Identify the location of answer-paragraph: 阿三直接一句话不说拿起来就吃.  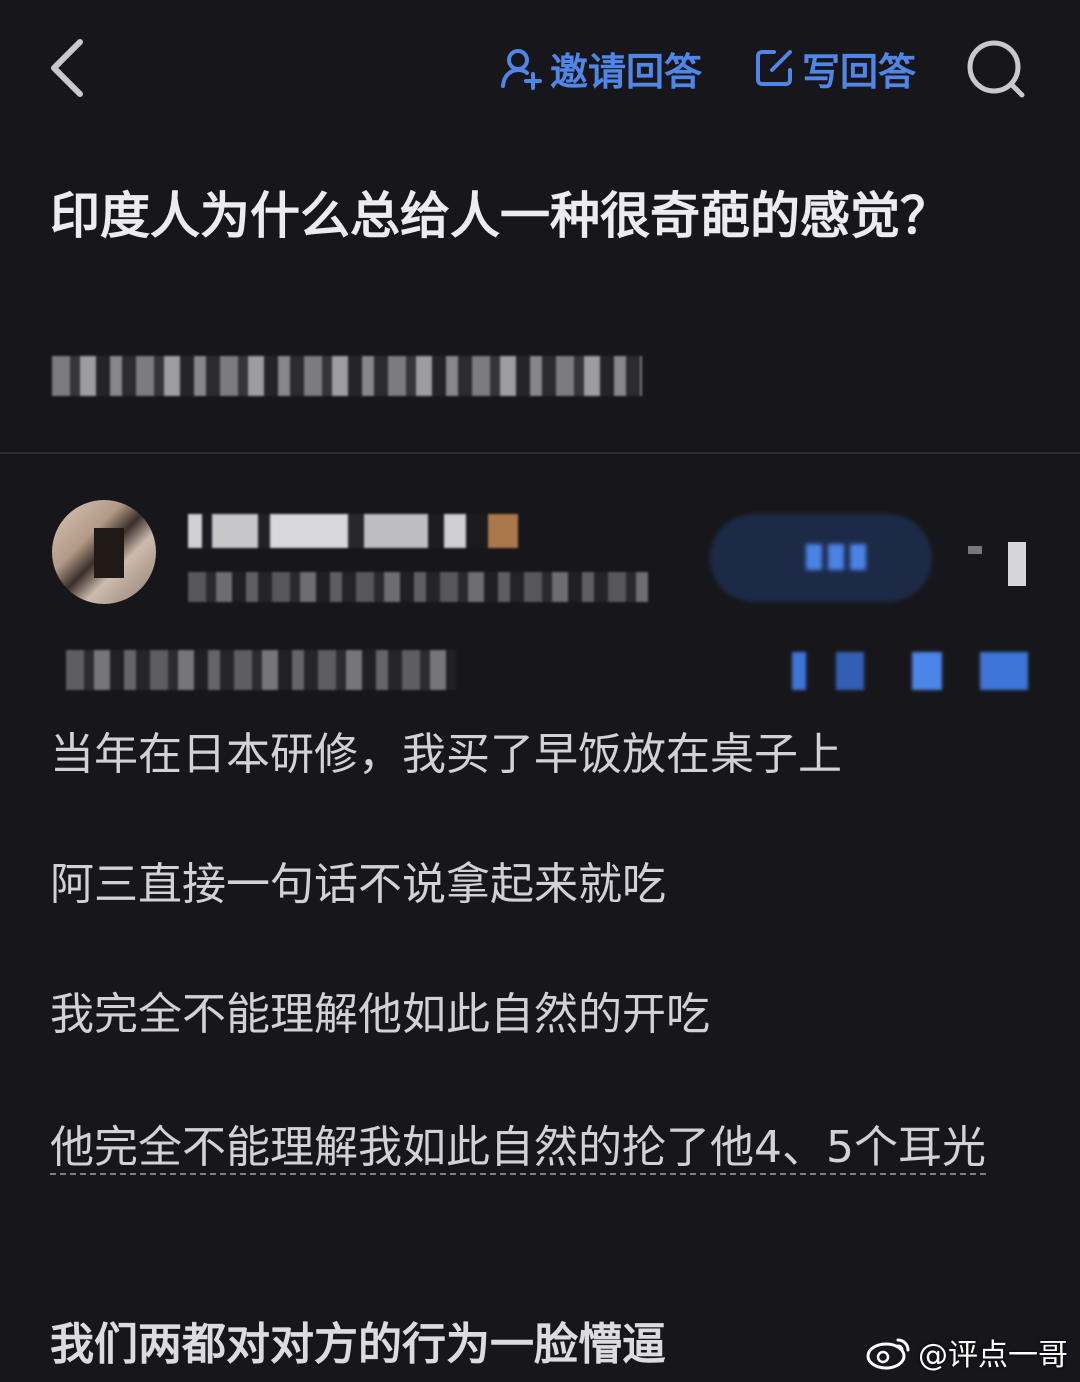
(358, 884).